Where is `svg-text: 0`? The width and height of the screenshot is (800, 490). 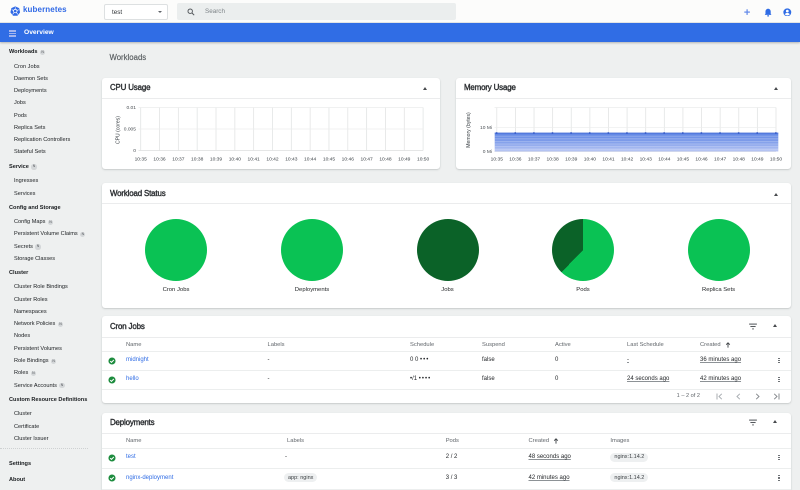 svg-text: 0 is located at coordinates (134, 151).